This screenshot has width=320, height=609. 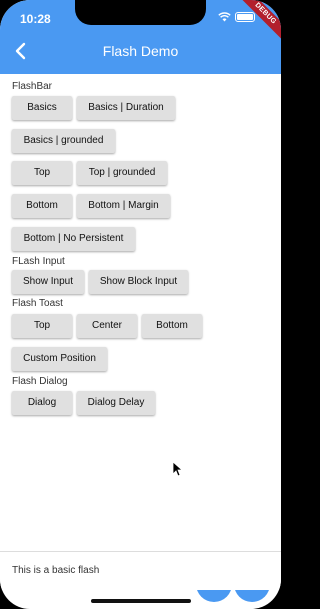 What do you see at coordinates (177, 469) in the screenshot?
I see `cursor-icon` at bounding box center [177, 469].